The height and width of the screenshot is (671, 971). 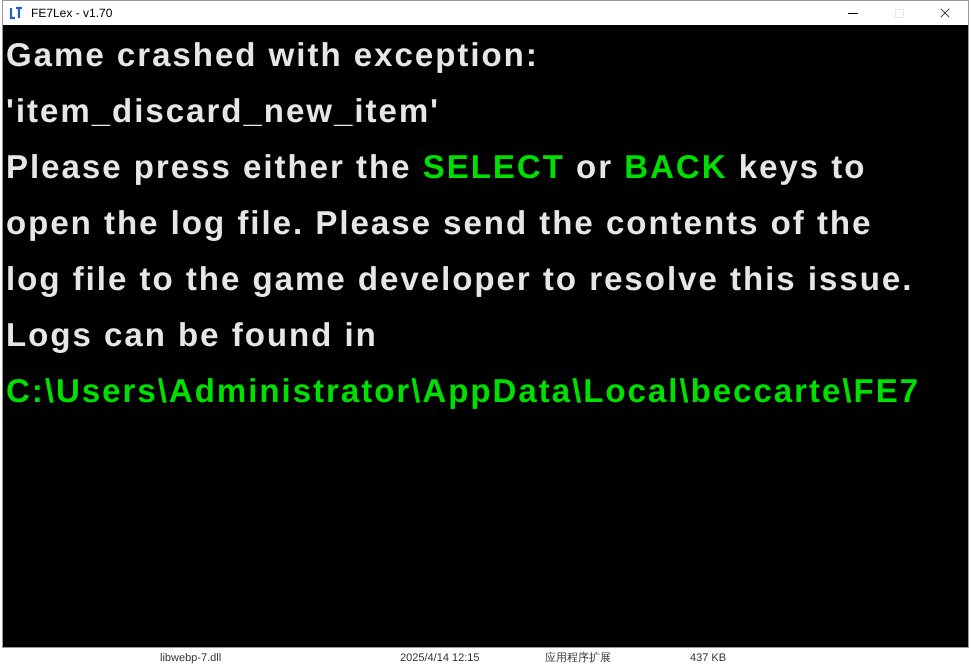 I want to click on message-line: Logs can be found in, so click(x=192, y=335).